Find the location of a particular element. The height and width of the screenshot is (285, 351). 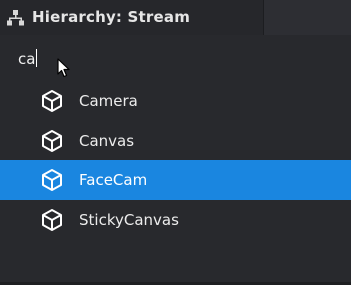

list-item: Canvas is located at coordinates (175, 141).